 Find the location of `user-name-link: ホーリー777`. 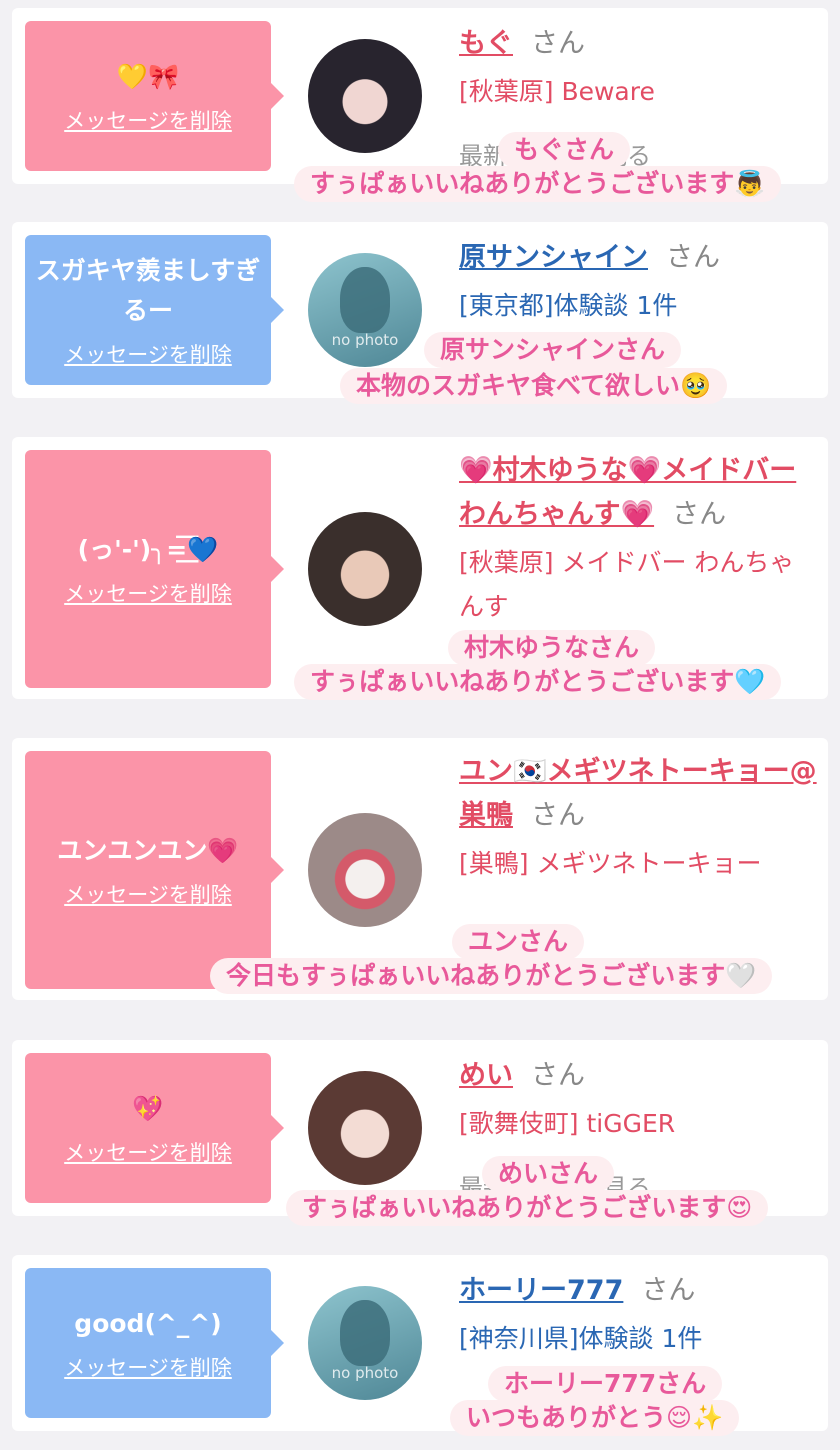

user-name-link: ホーリー777 is located at coordinates (541, 1290).